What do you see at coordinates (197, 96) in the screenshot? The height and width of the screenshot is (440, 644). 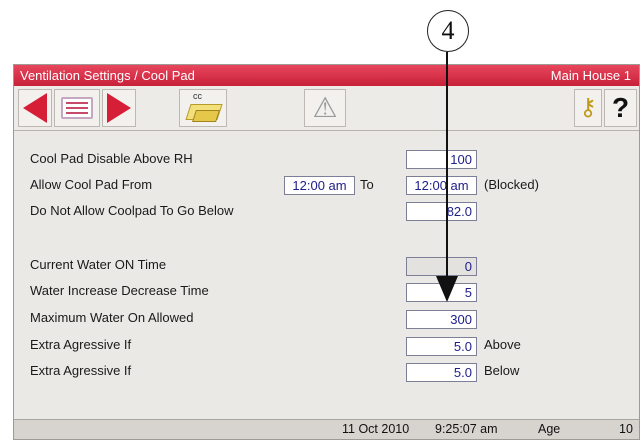 I see `cool-pad-icon-text: cc` at bounding box center [197, 96].